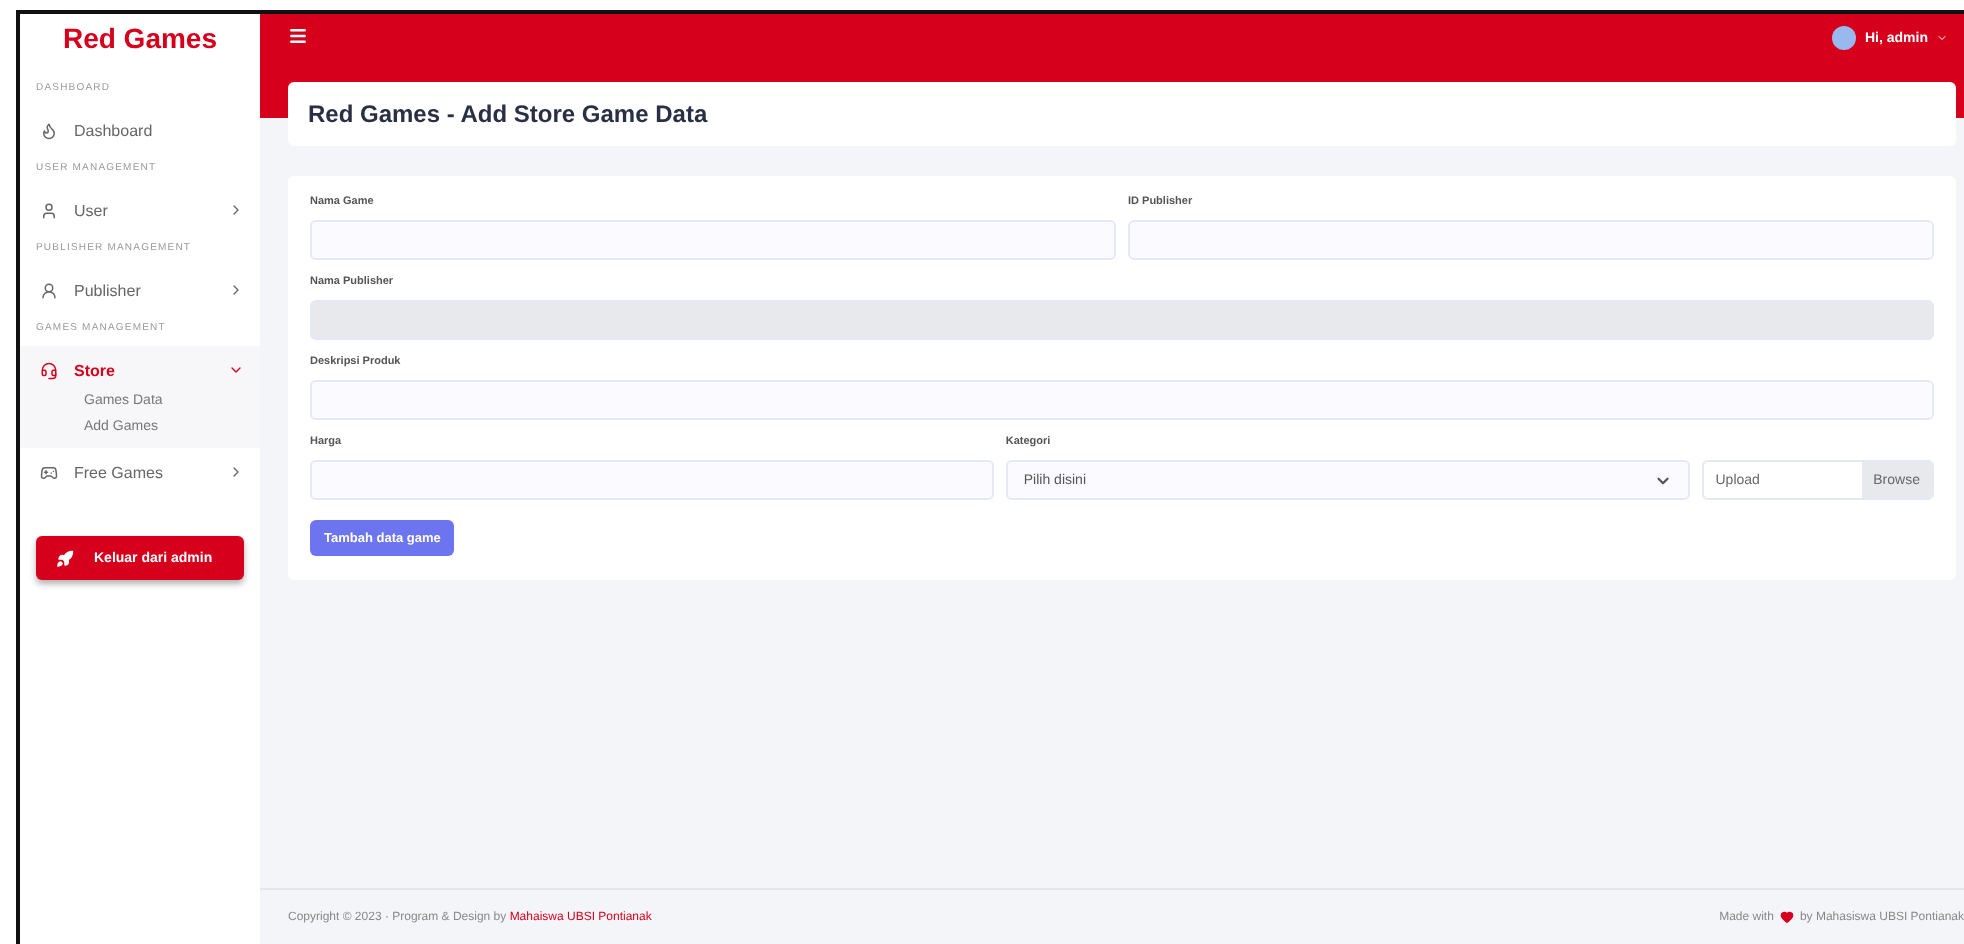 This screenshot has height=944, width=1964. What do you see at coordinates (298, 36) in the screenshot?
I see `menu-icon` at bounding box center [298, 36].